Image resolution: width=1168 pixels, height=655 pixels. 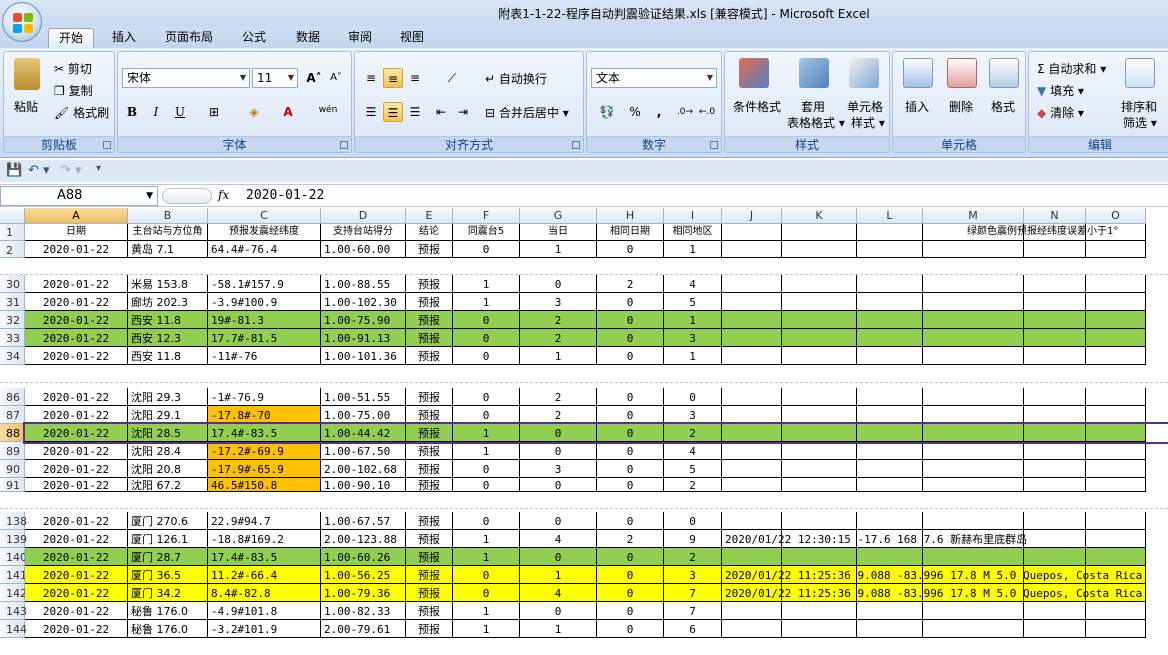 What do you see at coordinates (973, 216) in the screenshot?
I see `column-header-m: M` at bounding box center [973, 216].